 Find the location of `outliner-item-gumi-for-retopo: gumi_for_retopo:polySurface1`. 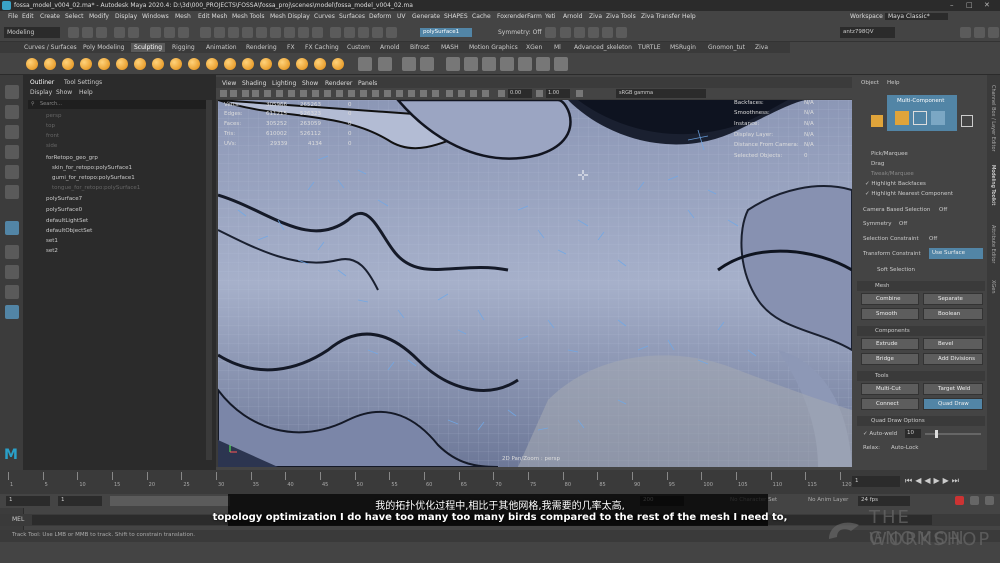

outliner-item-gumi-for-retopo: gumi_for_retopo:polySurface1 is located at coordinates (93, 178).